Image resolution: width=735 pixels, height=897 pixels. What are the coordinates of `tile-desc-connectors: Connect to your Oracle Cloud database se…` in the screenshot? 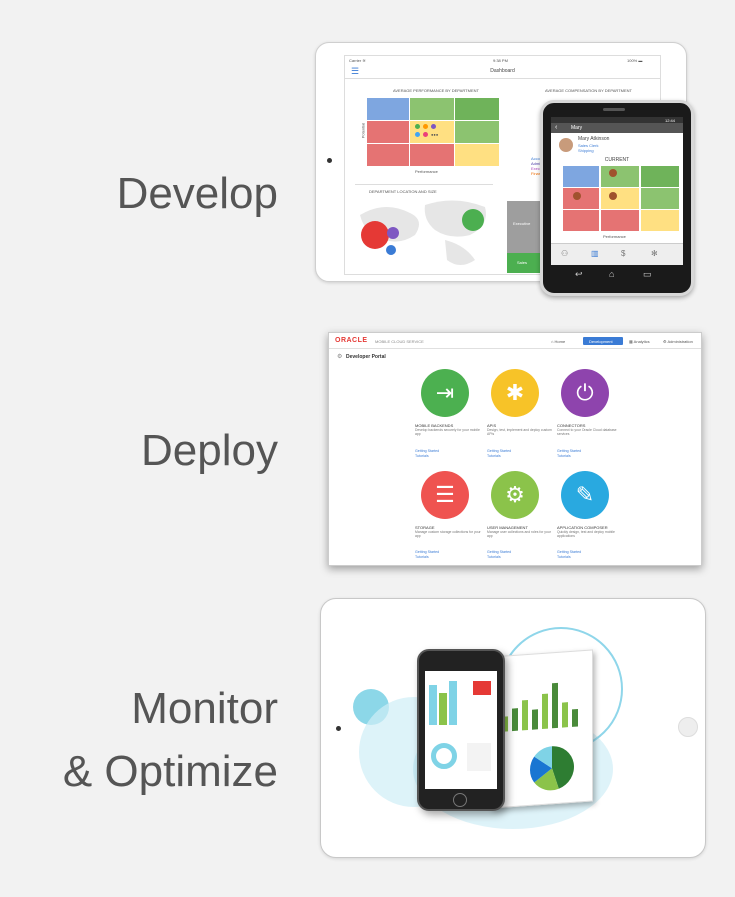 It's located at (587, 432).